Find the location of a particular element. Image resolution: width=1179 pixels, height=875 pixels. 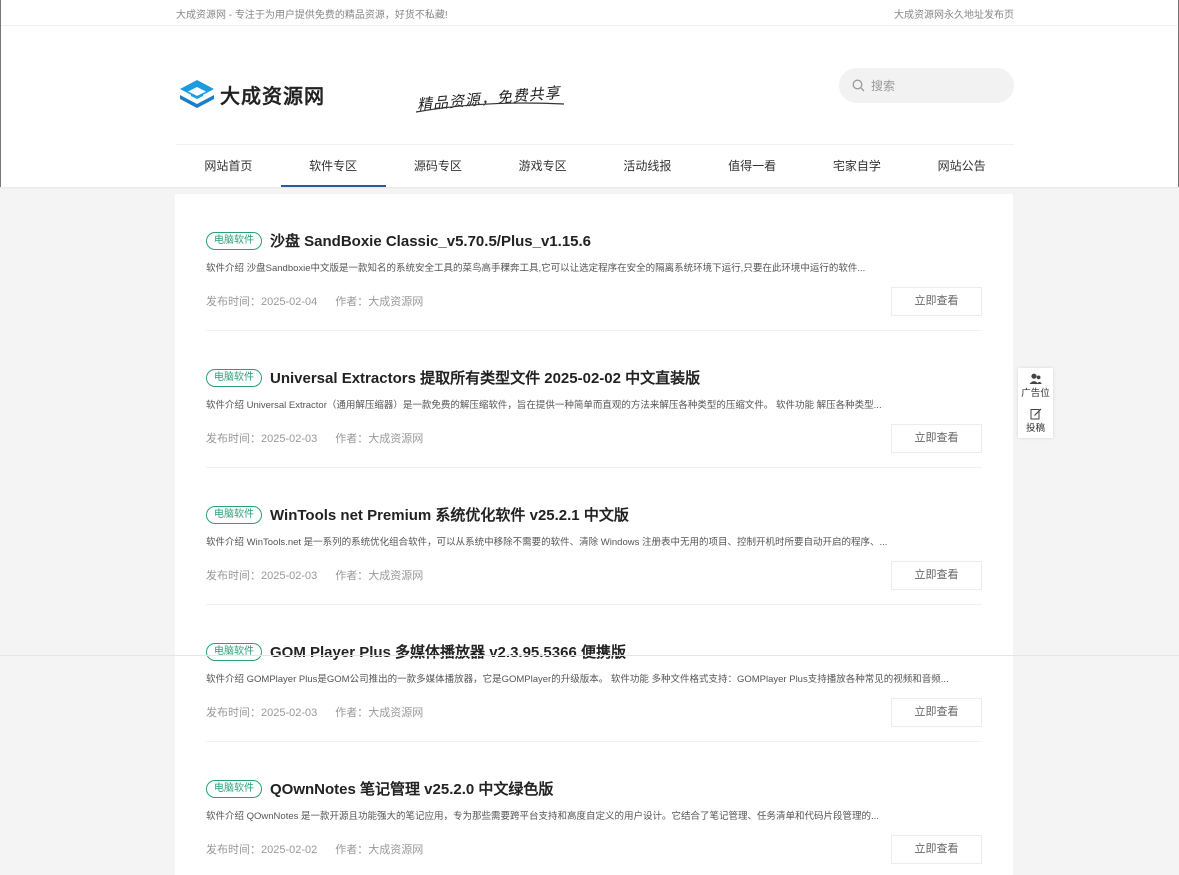

floating-sidebar: 广告位 投稿 is located at coordinates (1035, 403).